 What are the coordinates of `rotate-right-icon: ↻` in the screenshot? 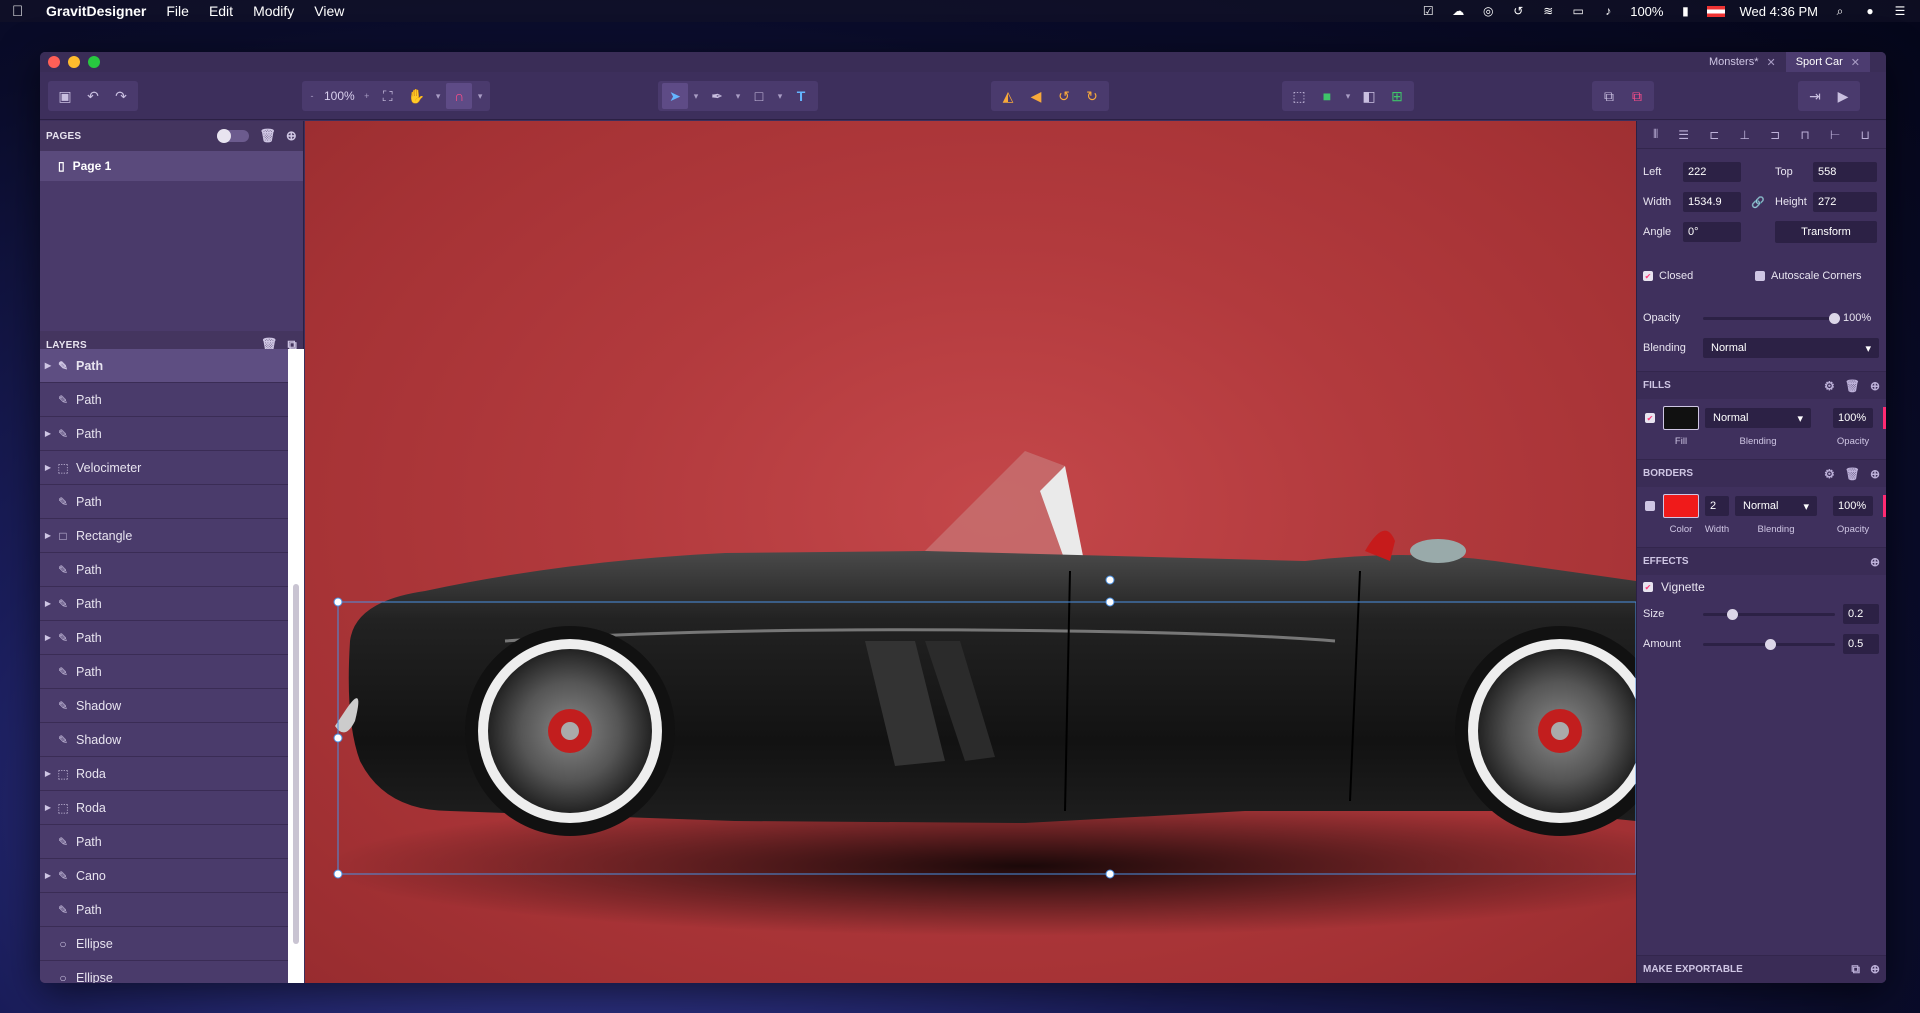 It's located at (1092, 96).